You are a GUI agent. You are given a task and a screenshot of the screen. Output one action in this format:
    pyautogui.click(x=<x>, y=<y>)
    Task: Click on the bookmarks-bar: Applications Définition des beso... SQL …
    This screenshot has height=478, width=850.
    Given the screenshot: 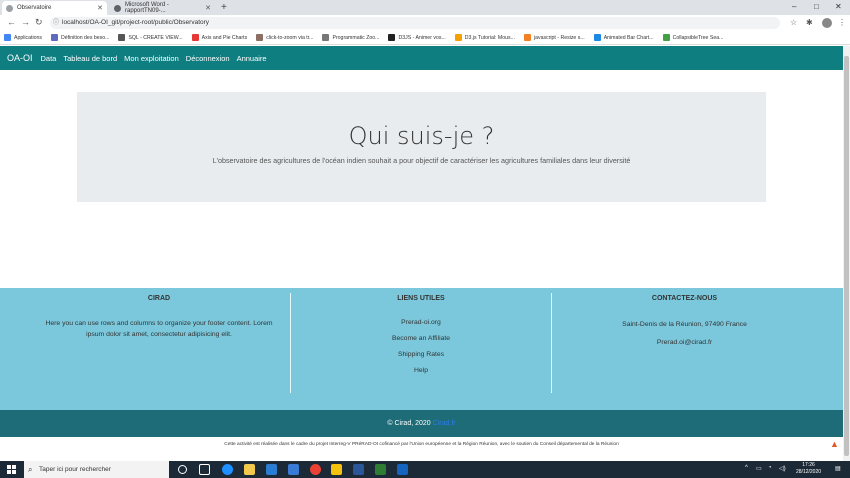 What is the action you would take?
    pyautogui.click(x=425, y=38)
    